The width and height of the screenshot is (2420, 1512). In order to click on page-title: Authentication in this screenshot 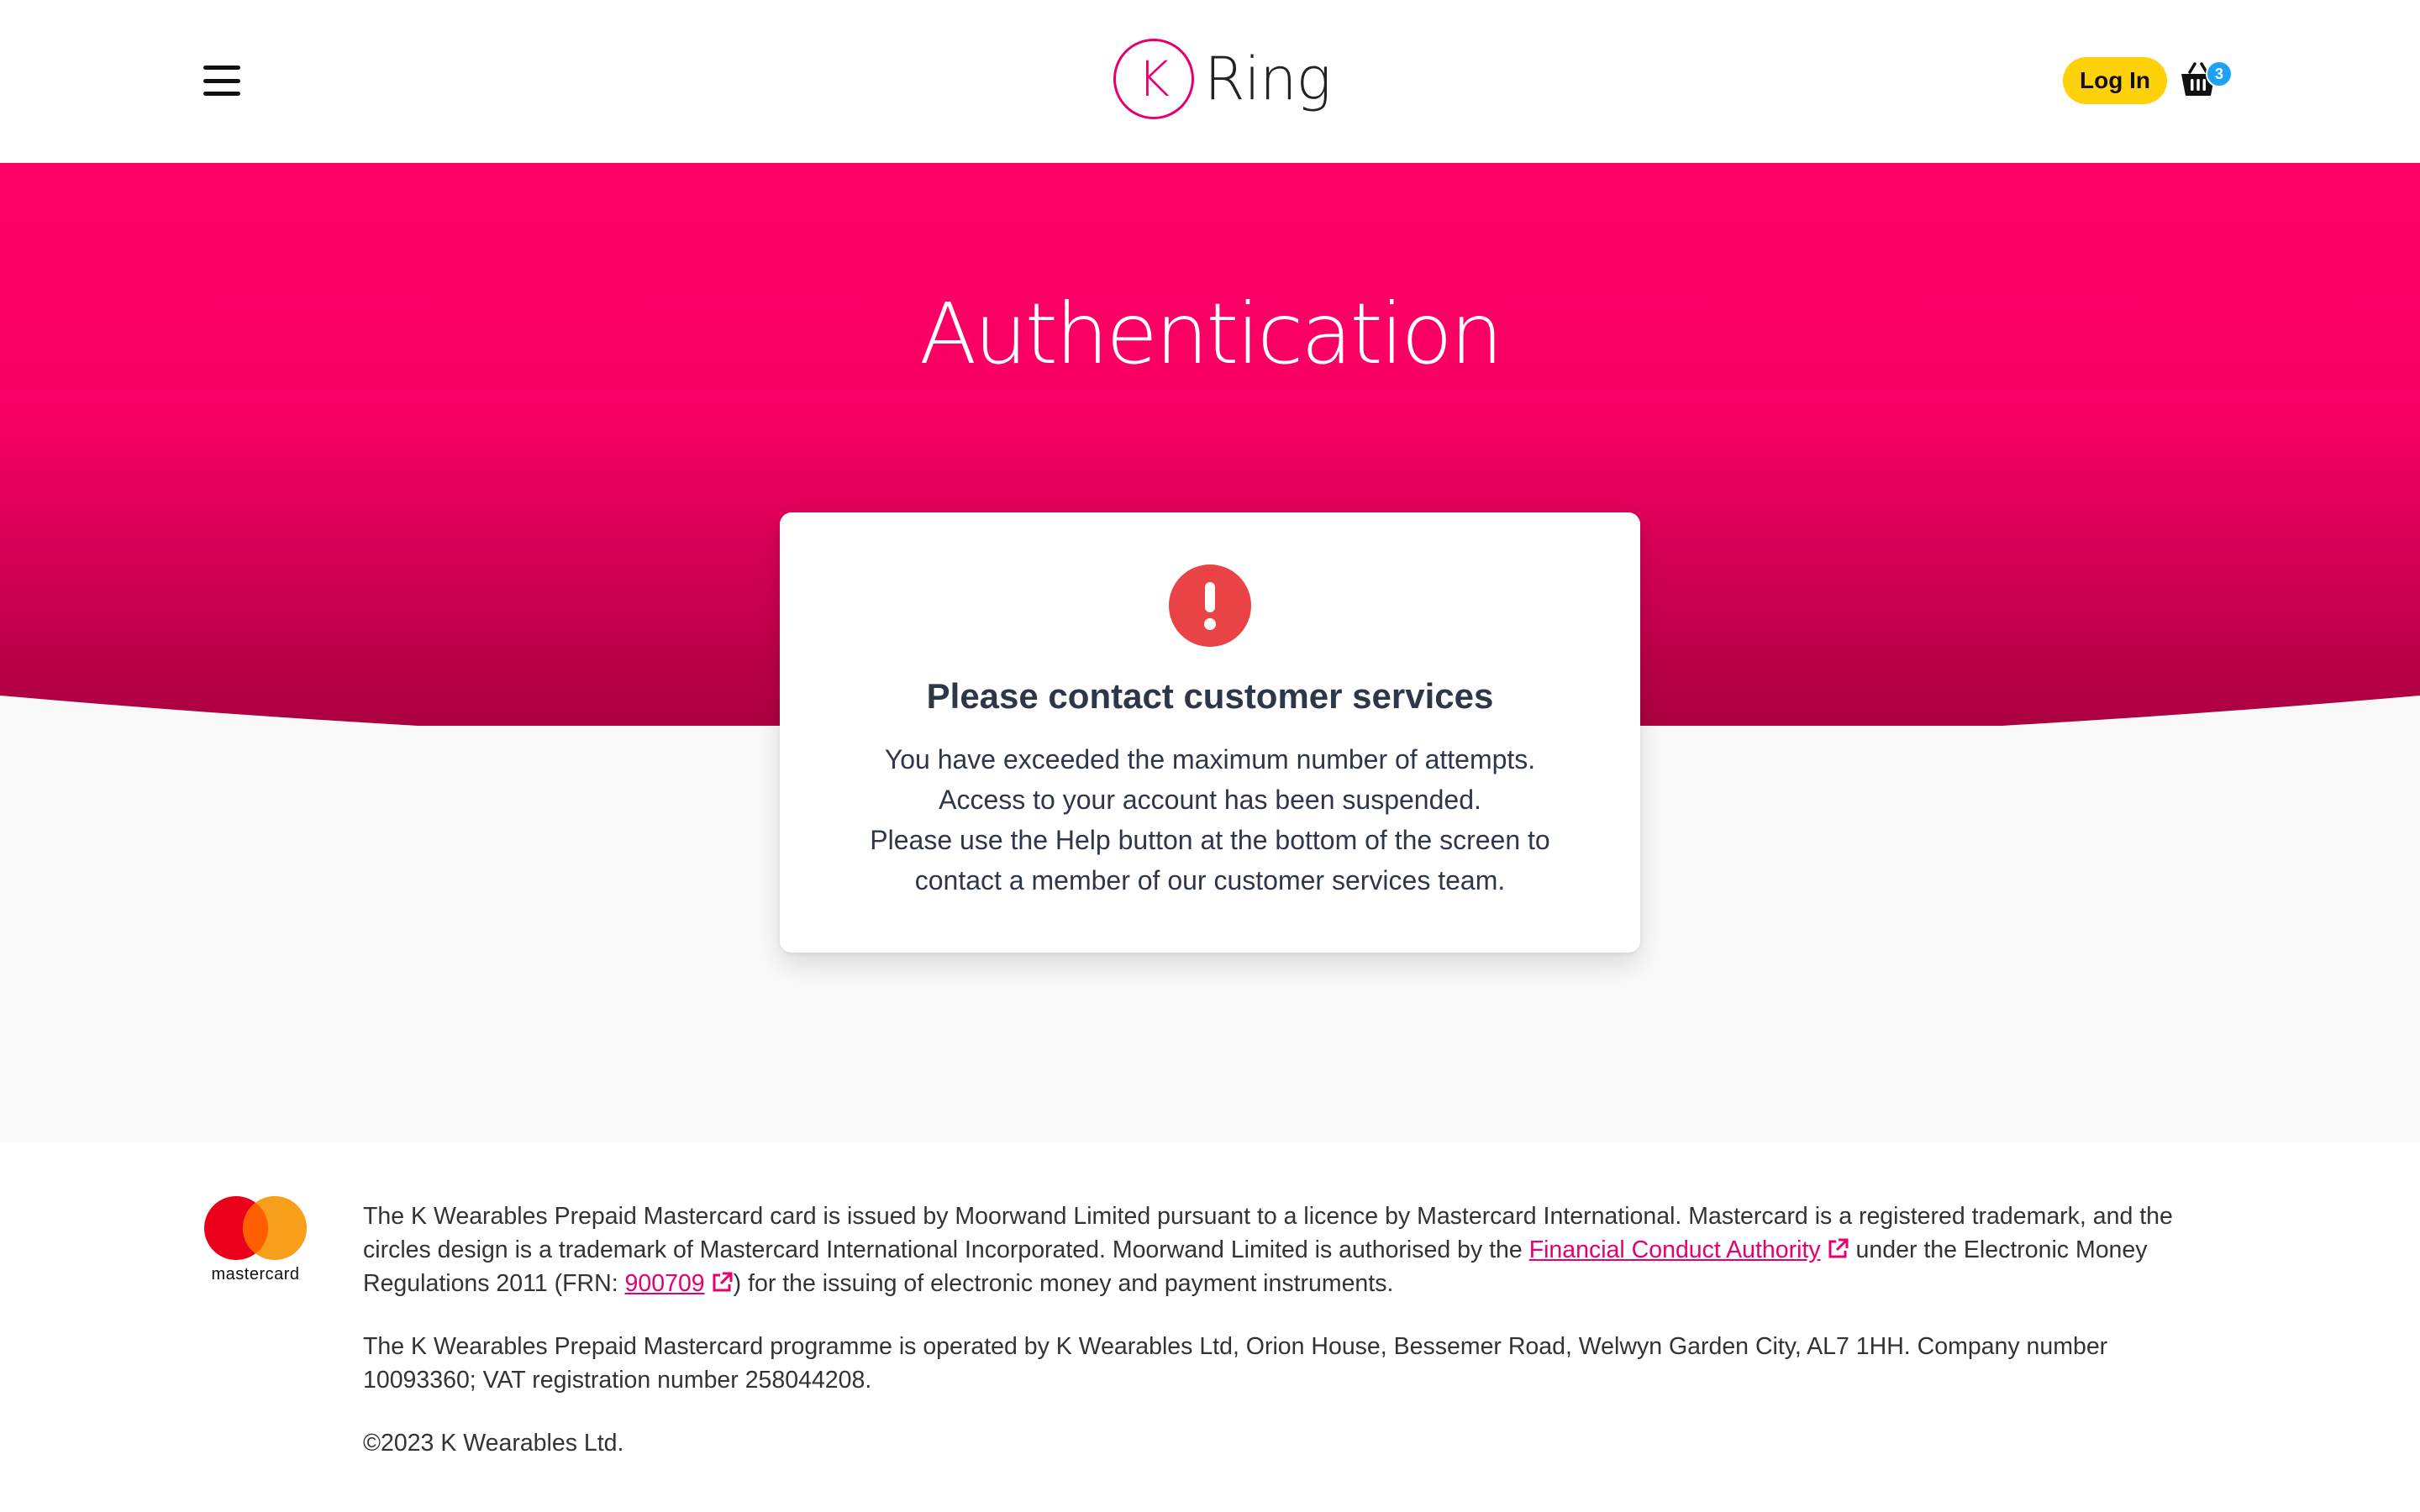, I will do `click(1210, 334)`.